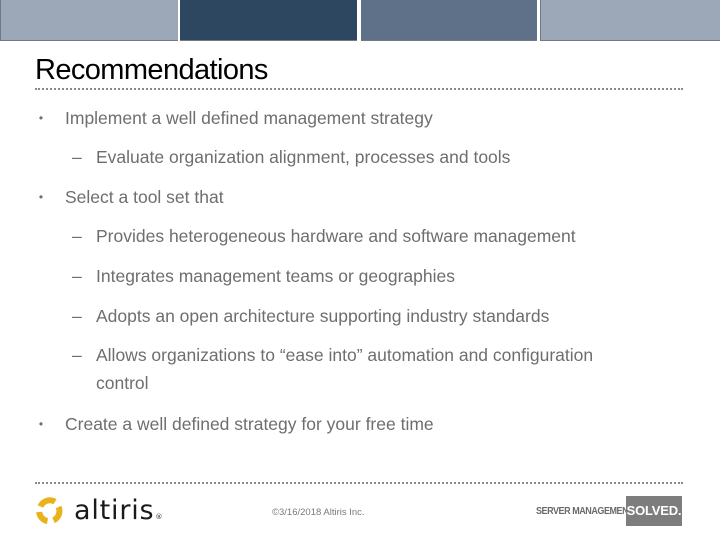 The height and width of the screenshot is (540, 720). Describe the element at coordinates (360, 20) in the screenshot. I see `header-decor-bar` at that location.